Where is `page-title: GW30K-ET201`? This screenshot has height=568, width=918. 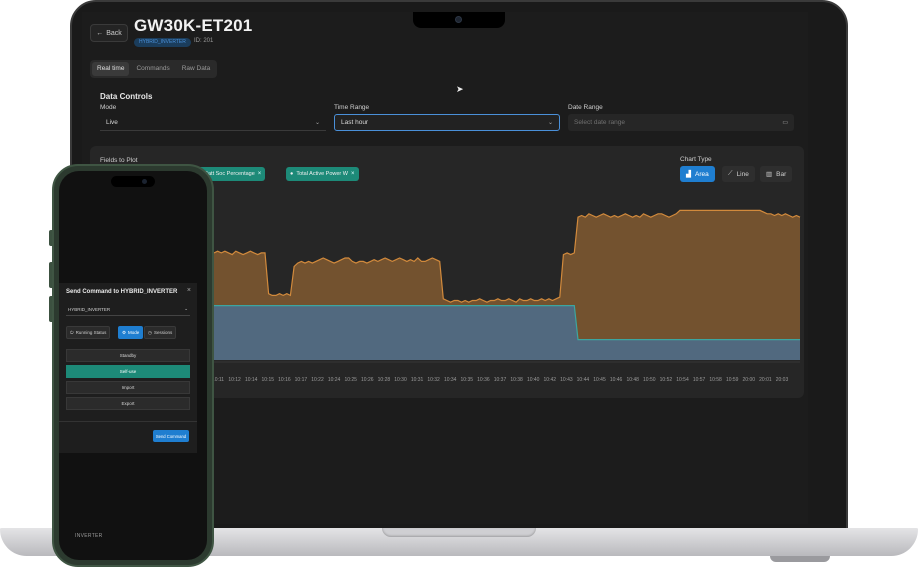 page-title: GW30K-ET201 is located at coordinates (193, 25).